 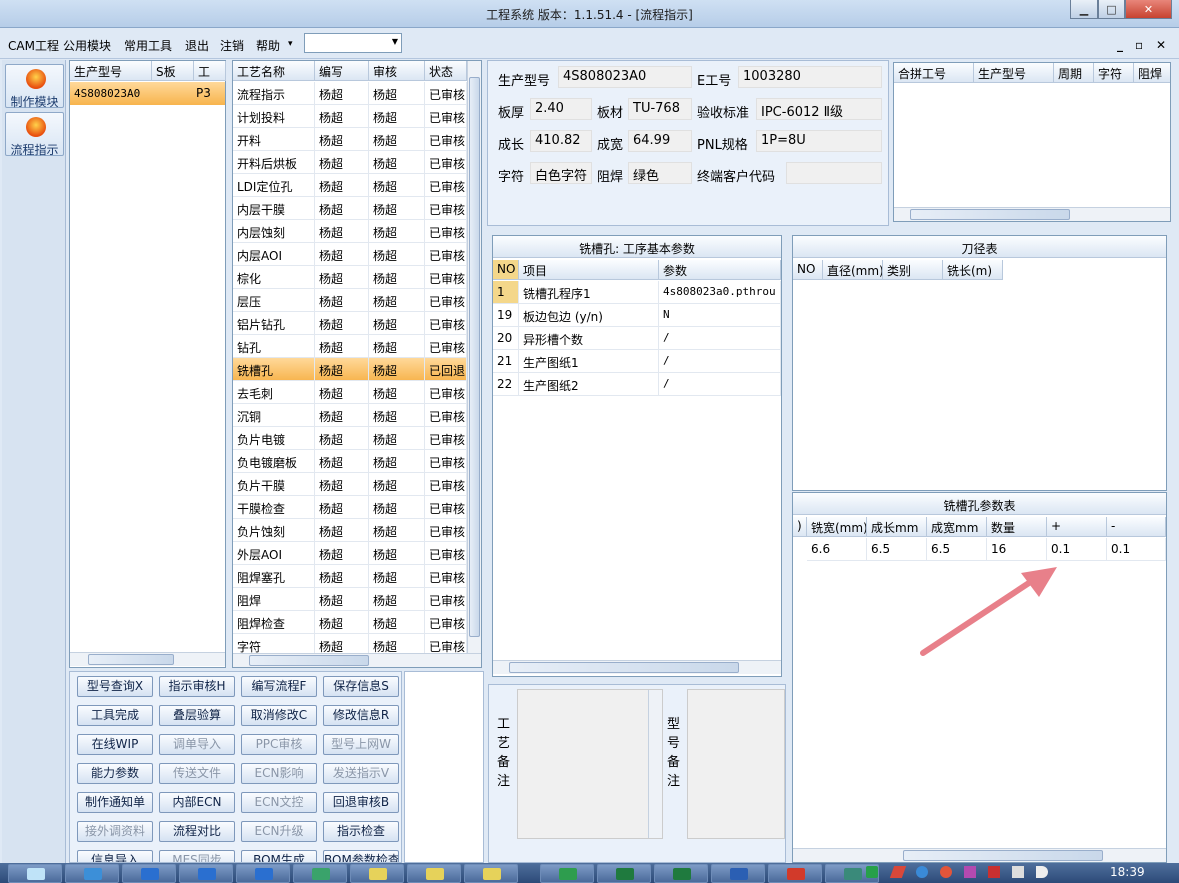 I want to click on table-cell: 1, so click(x=506, y=292).